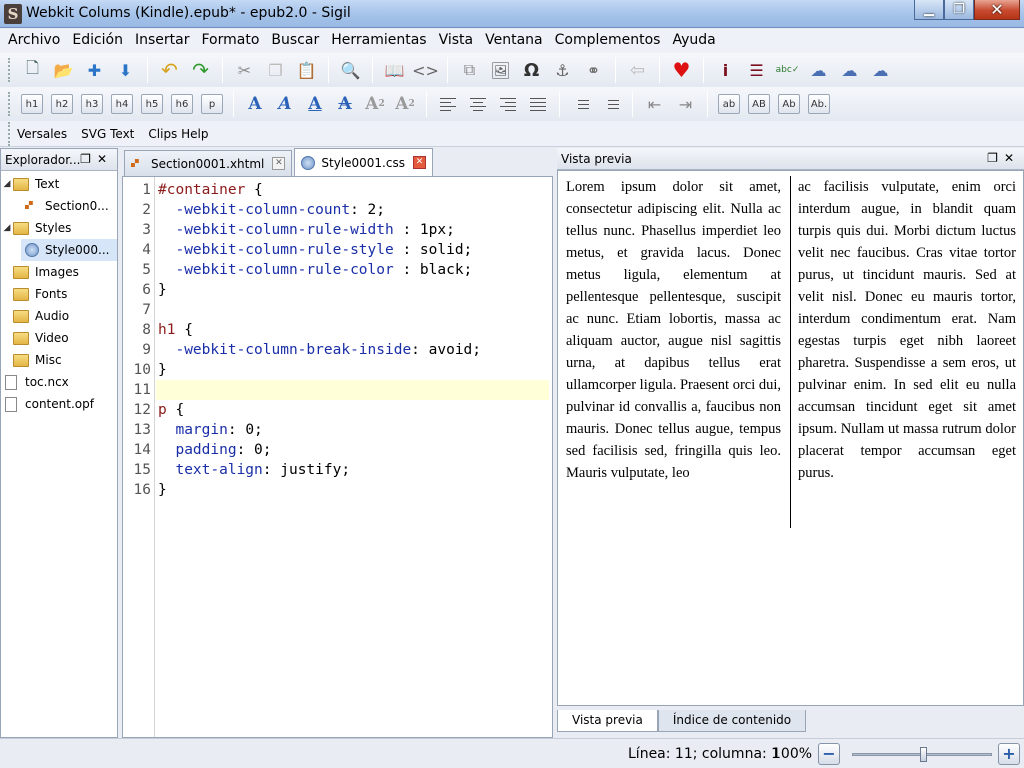  Describe the element at coordinates (337, 190) in the screenshot. I see `code-line: 1 #container {` at that location.